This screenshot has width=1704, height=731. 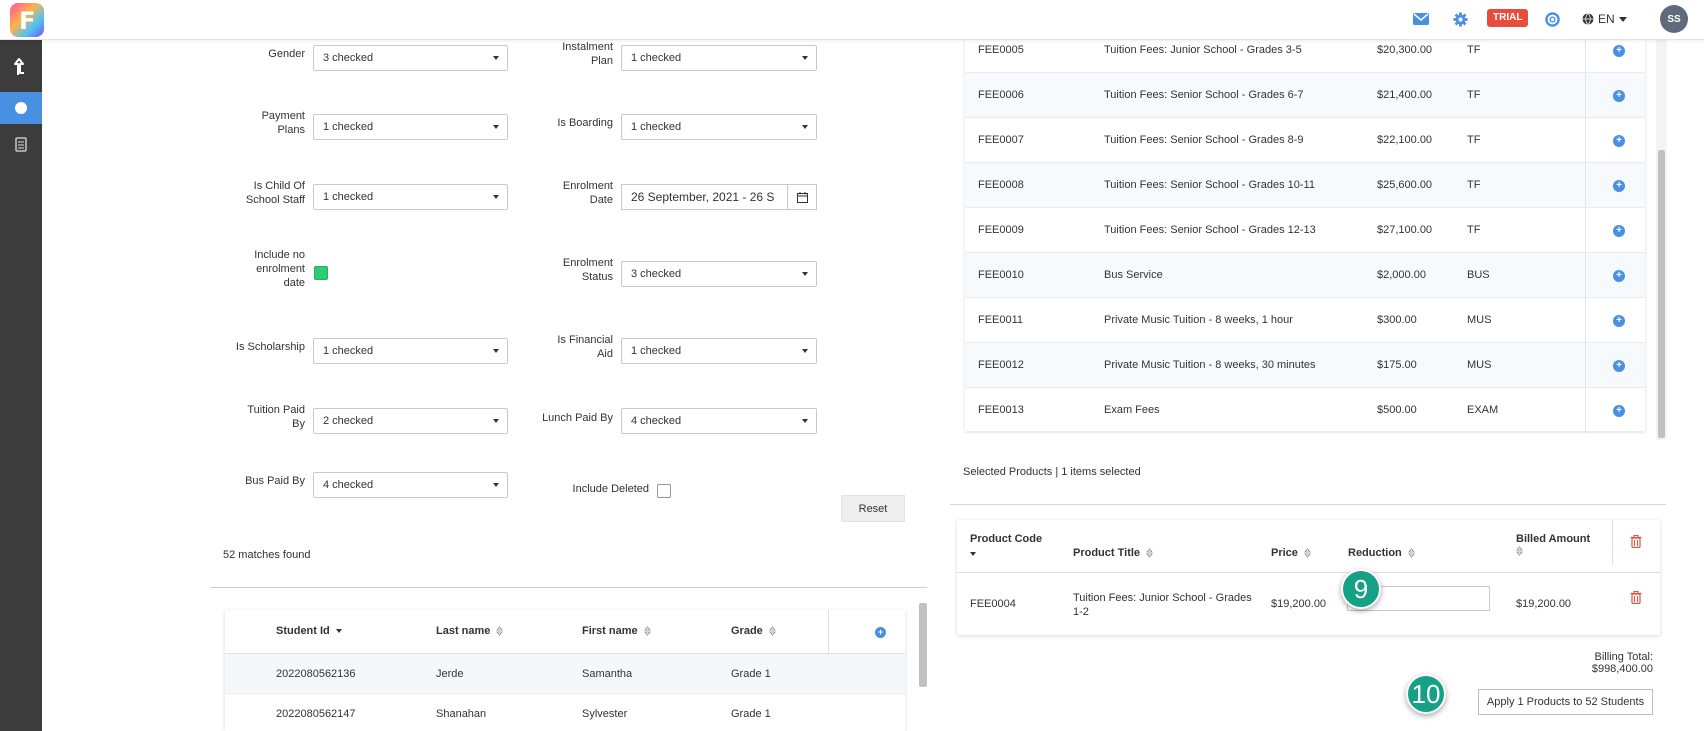 What do you see at coordinates (410, 58) in the screenshot?
I see `gender-select: 3 checked` at bounding box center [410, 58].